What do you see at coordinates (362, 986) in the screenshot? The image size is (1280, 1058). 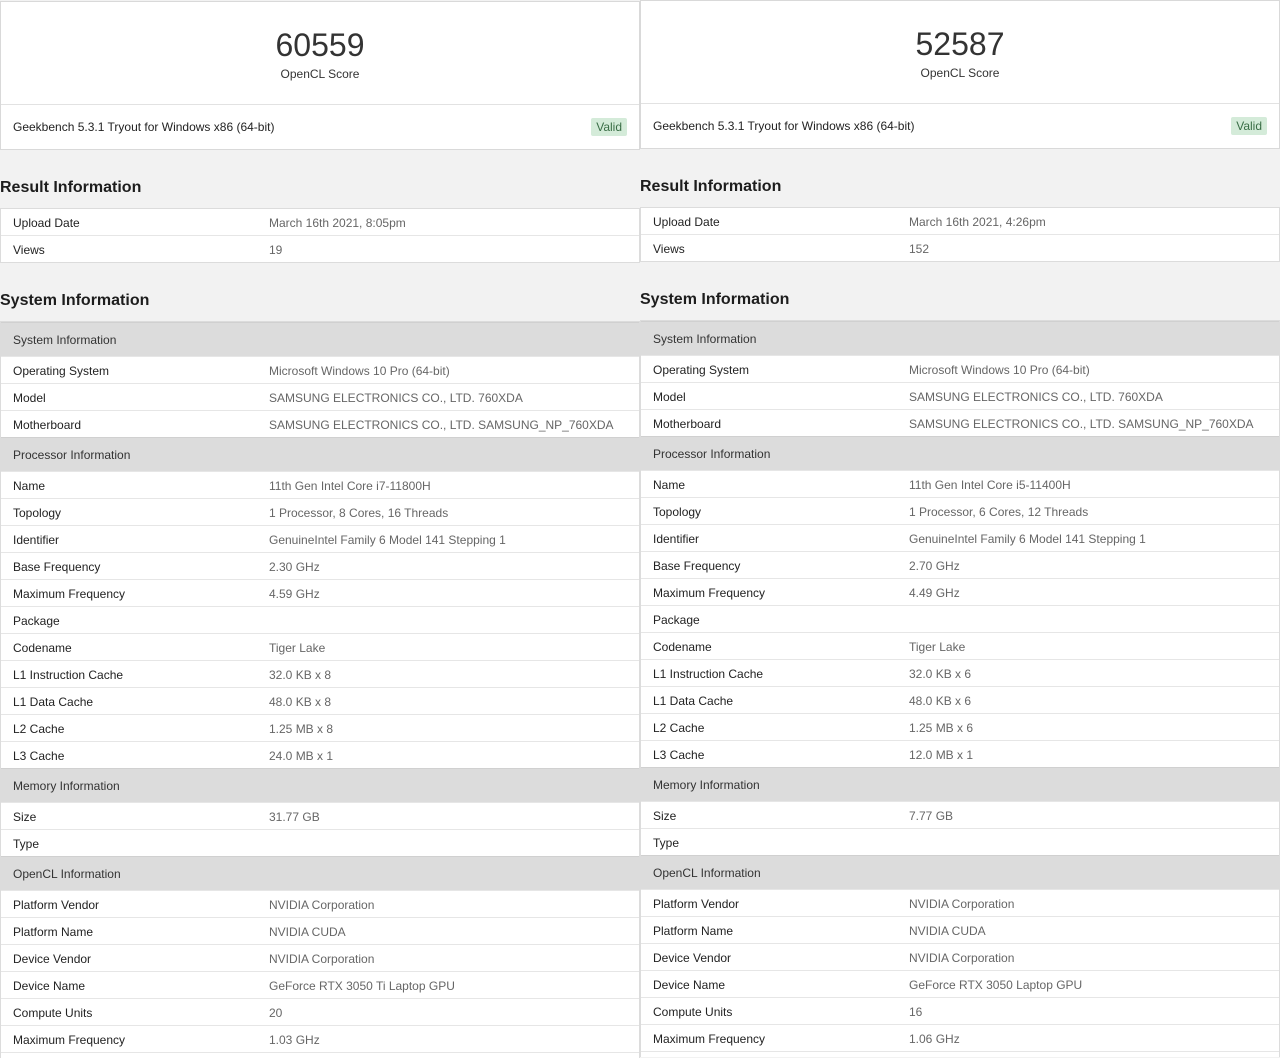 I see `row-value: GeForce RTX 3050 Ti Laptop GPU` at bounding box center [362, 986].